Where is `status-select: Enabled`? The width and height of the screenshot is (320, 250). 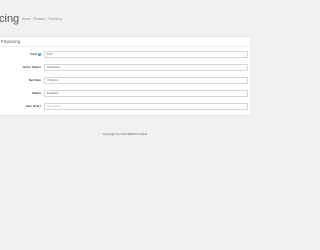 status-select: Enabled is located at coordinates (146, 93).